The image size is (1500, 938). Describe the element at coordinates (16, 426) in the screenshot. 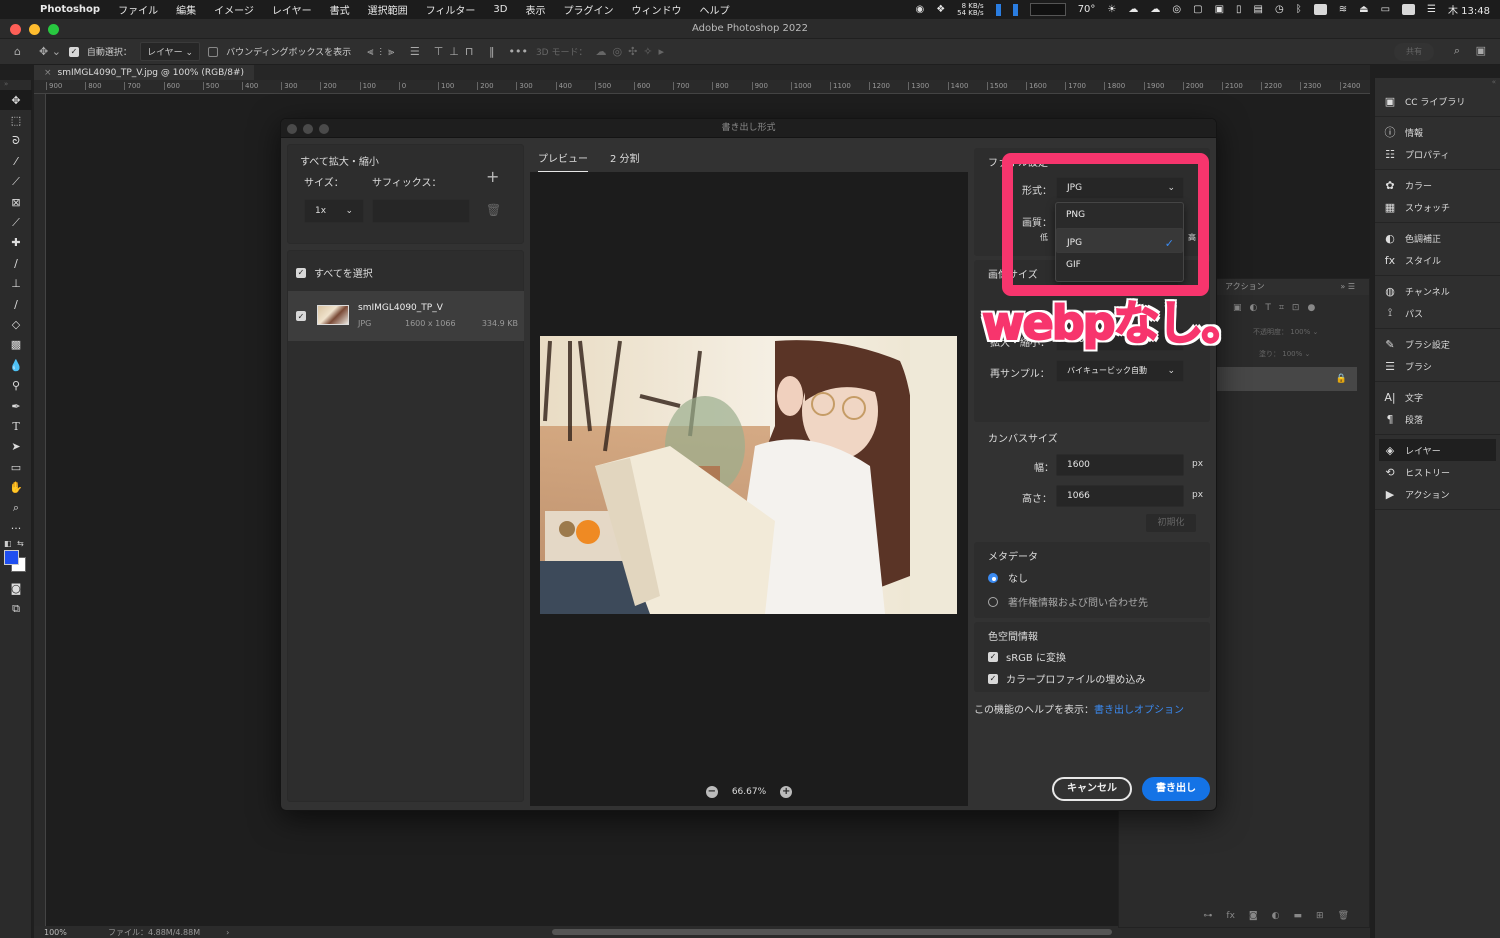

I see `type-tool: T` at that location.